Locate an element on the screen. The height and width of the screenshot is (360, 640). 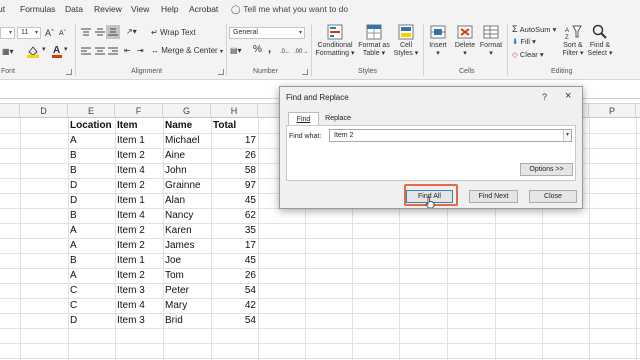
decrease-decimal-icon: .00→ is located at coordinates (301, 52).